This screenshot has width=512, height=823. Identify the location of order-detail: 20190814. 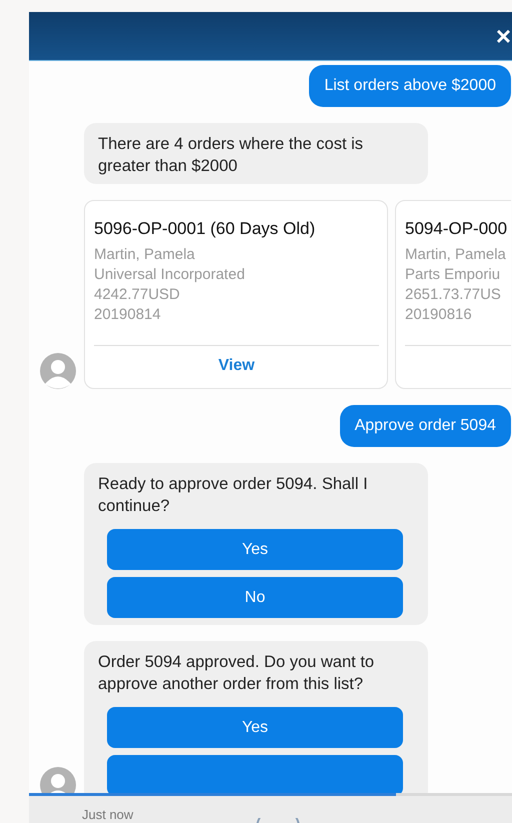
(128, 315).